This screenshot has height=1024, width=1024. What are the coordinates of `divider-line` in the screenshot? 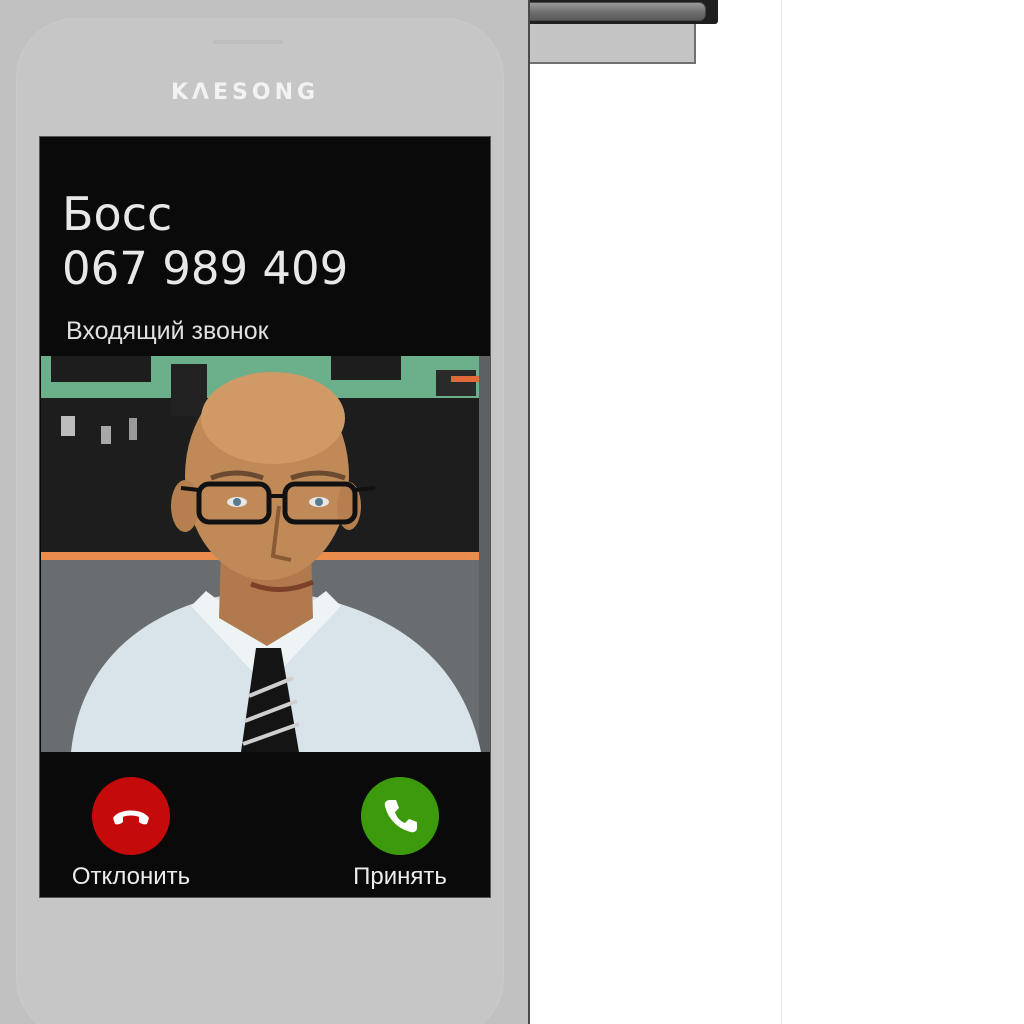 It's located at (781, 512).